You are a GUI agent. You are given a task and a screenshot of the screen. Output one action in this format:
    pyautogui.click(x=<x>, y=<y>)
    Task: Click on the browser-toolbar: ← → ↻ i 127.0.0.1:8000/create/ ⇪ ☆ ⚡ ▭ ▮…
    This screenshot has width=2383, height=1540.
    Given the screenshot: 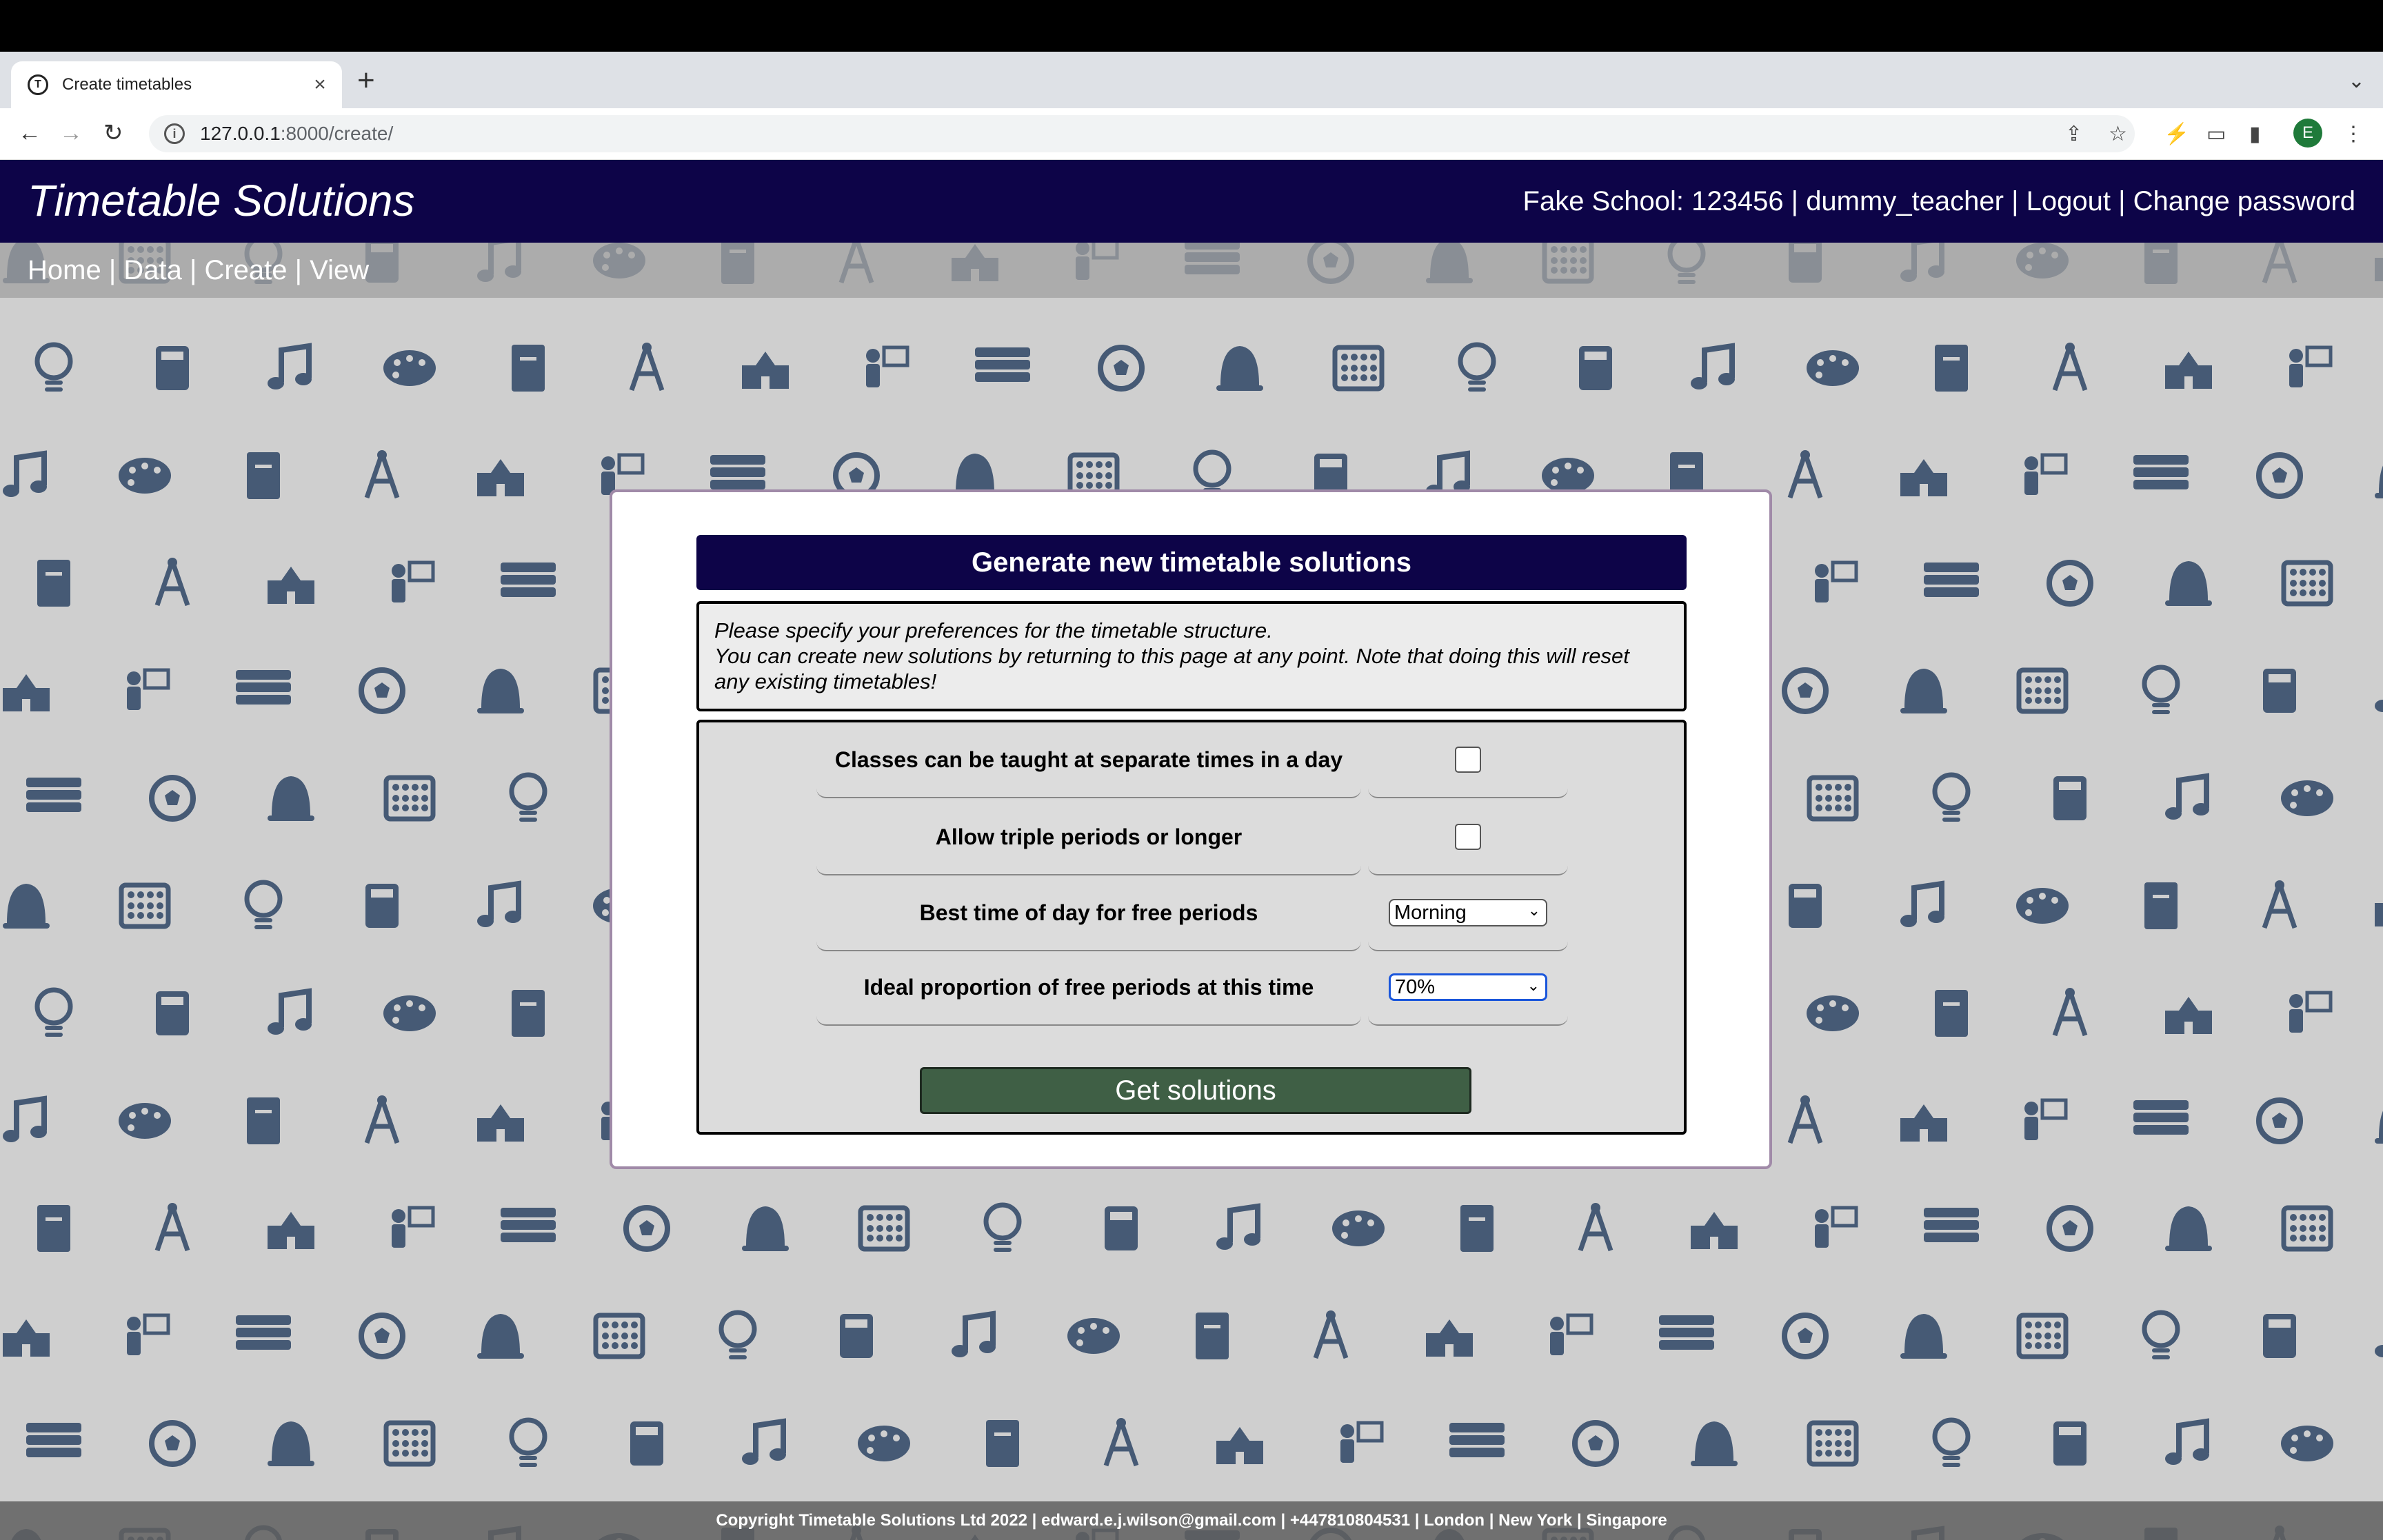 What is the action you would take?
    pyautogui.click(x=1191, y=134)
    